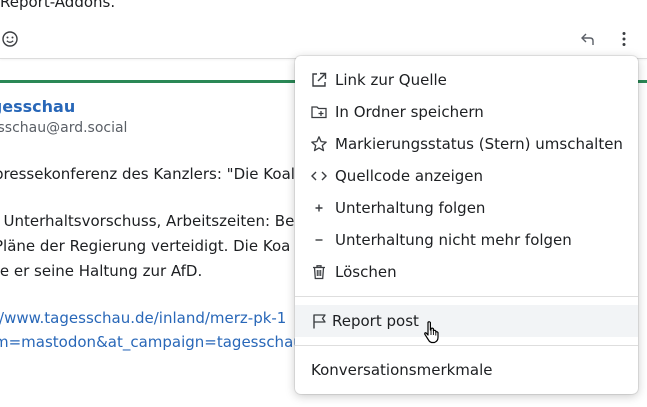 The height and width of the screenshot is (407, 647). What do you see at coordinates (466, 321) in the screenshot?
I see `menu-item-report-post: Report post` at bounding box center [466, 321].